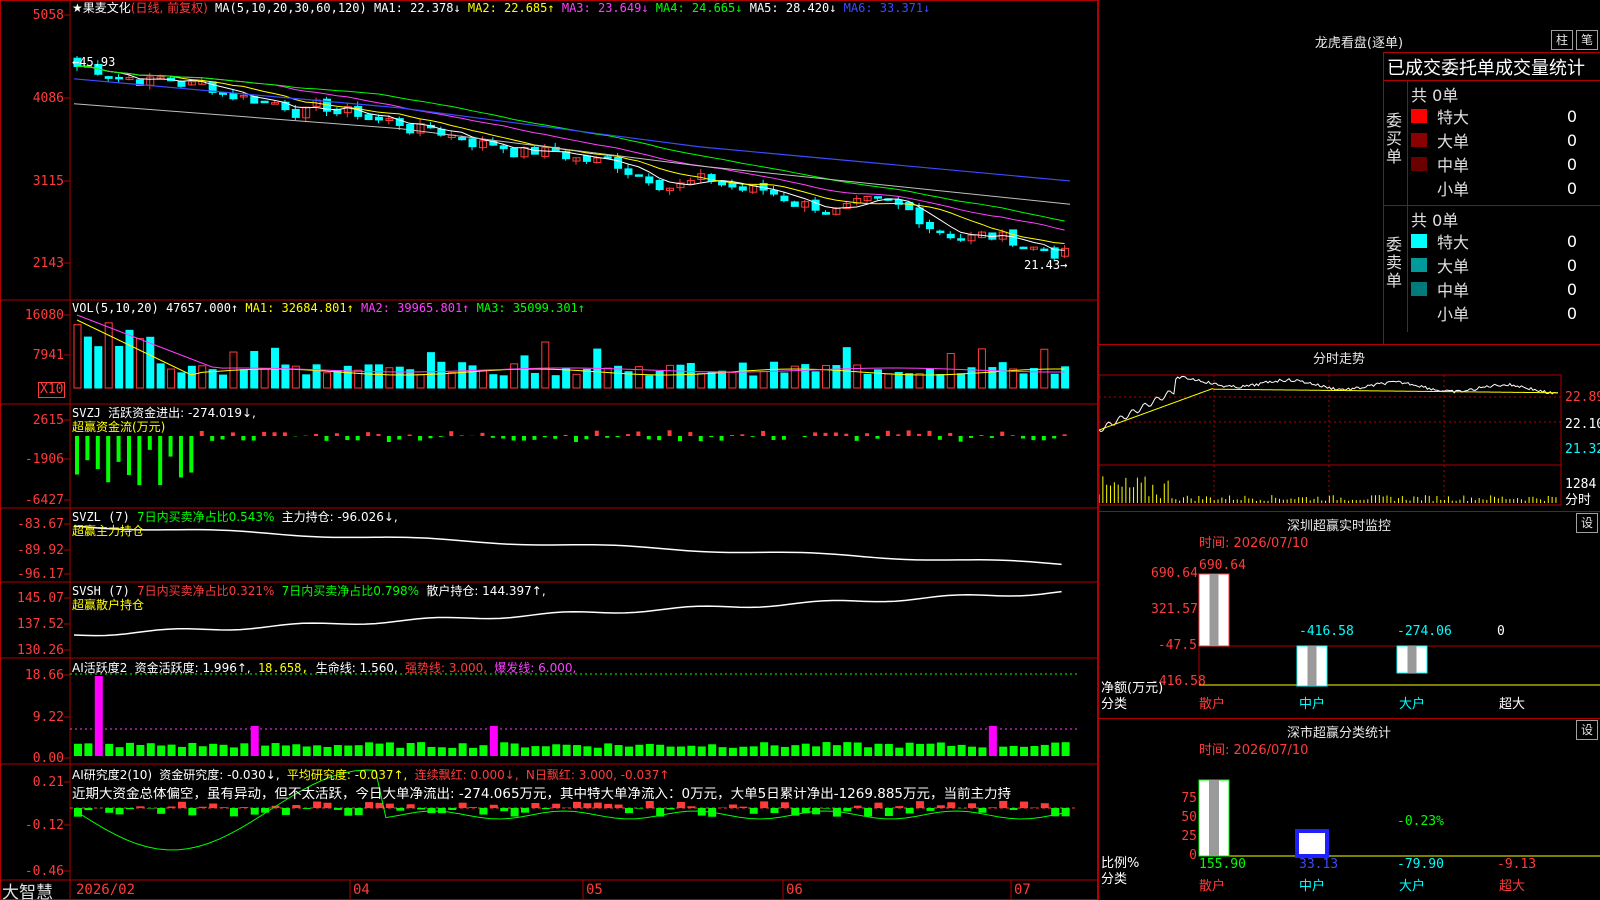 This screenshot has width=1600, height=900. What do you see at coordinates (48, 355) in the screenshot?
I see `vol-axis-tick: 7941` at bounding box center [48, 355].